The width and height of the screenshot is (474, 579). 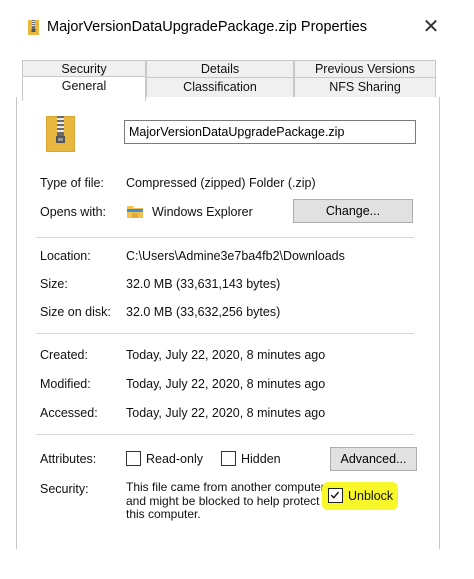 What do you see at coordinates (72, 183) in the screenshot?
I see `type-of-file-label: Type of file:` at bounding box center [72, 183].